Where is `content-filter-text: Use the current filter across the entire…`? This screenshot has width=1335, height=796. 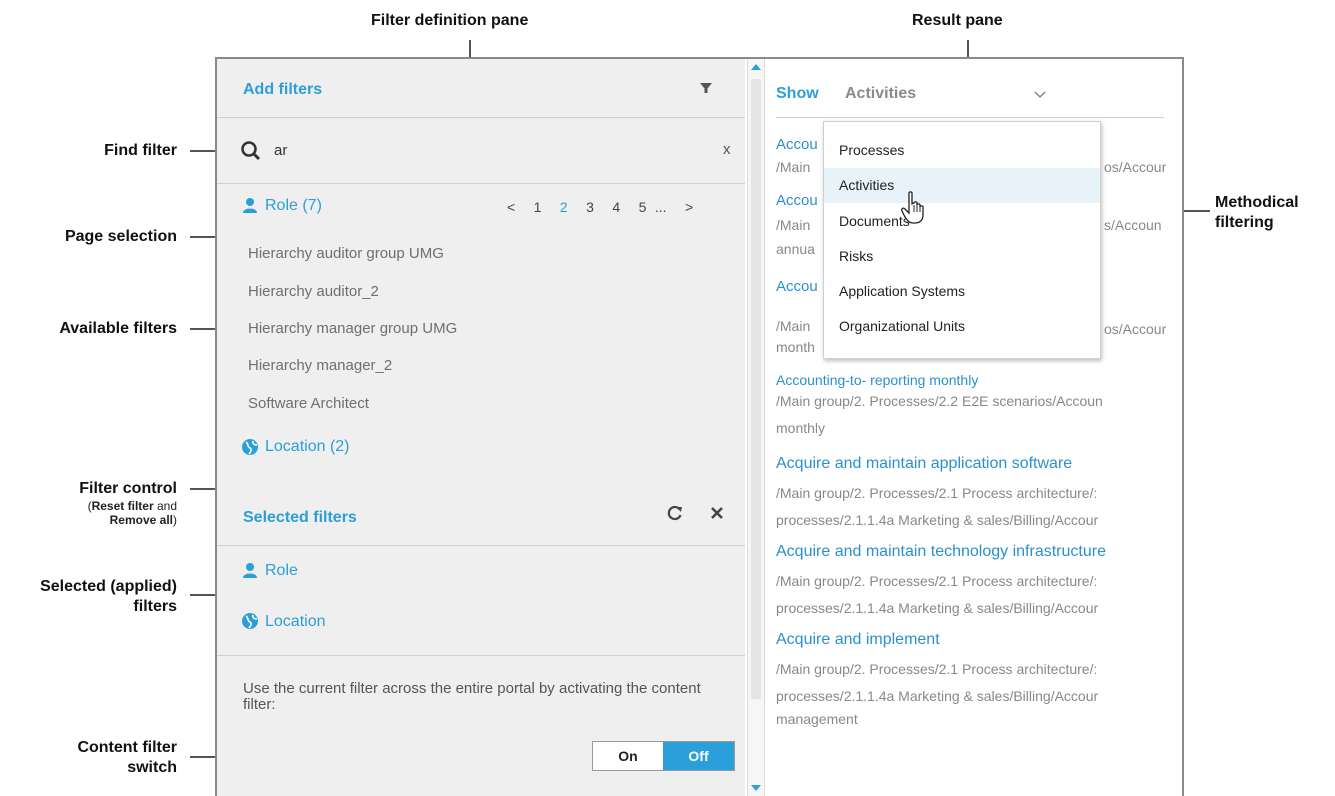 content-filter-text: Use the current filter across the entire… is located at coordinates (472, 696).